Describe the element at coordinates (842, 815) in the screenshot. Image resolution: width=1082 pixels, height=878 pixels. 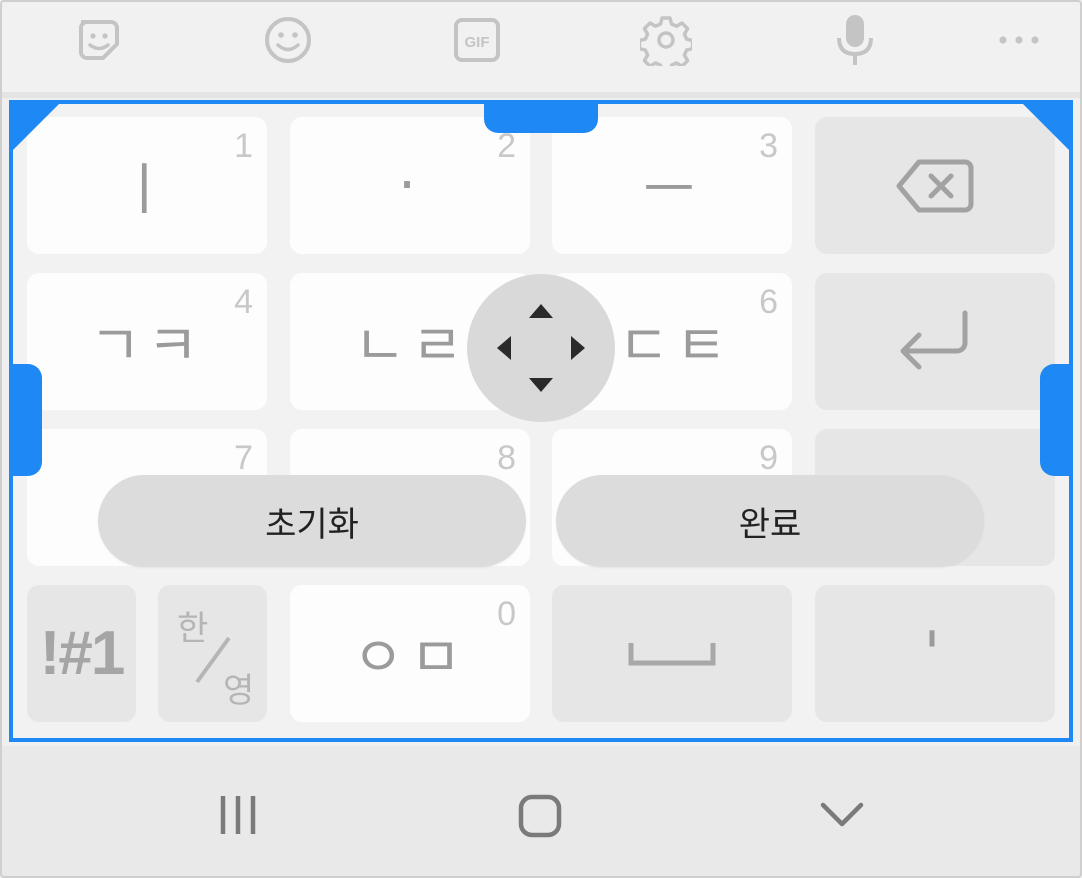
I see `hide-keyboard-chevron-down-icon` at that location.